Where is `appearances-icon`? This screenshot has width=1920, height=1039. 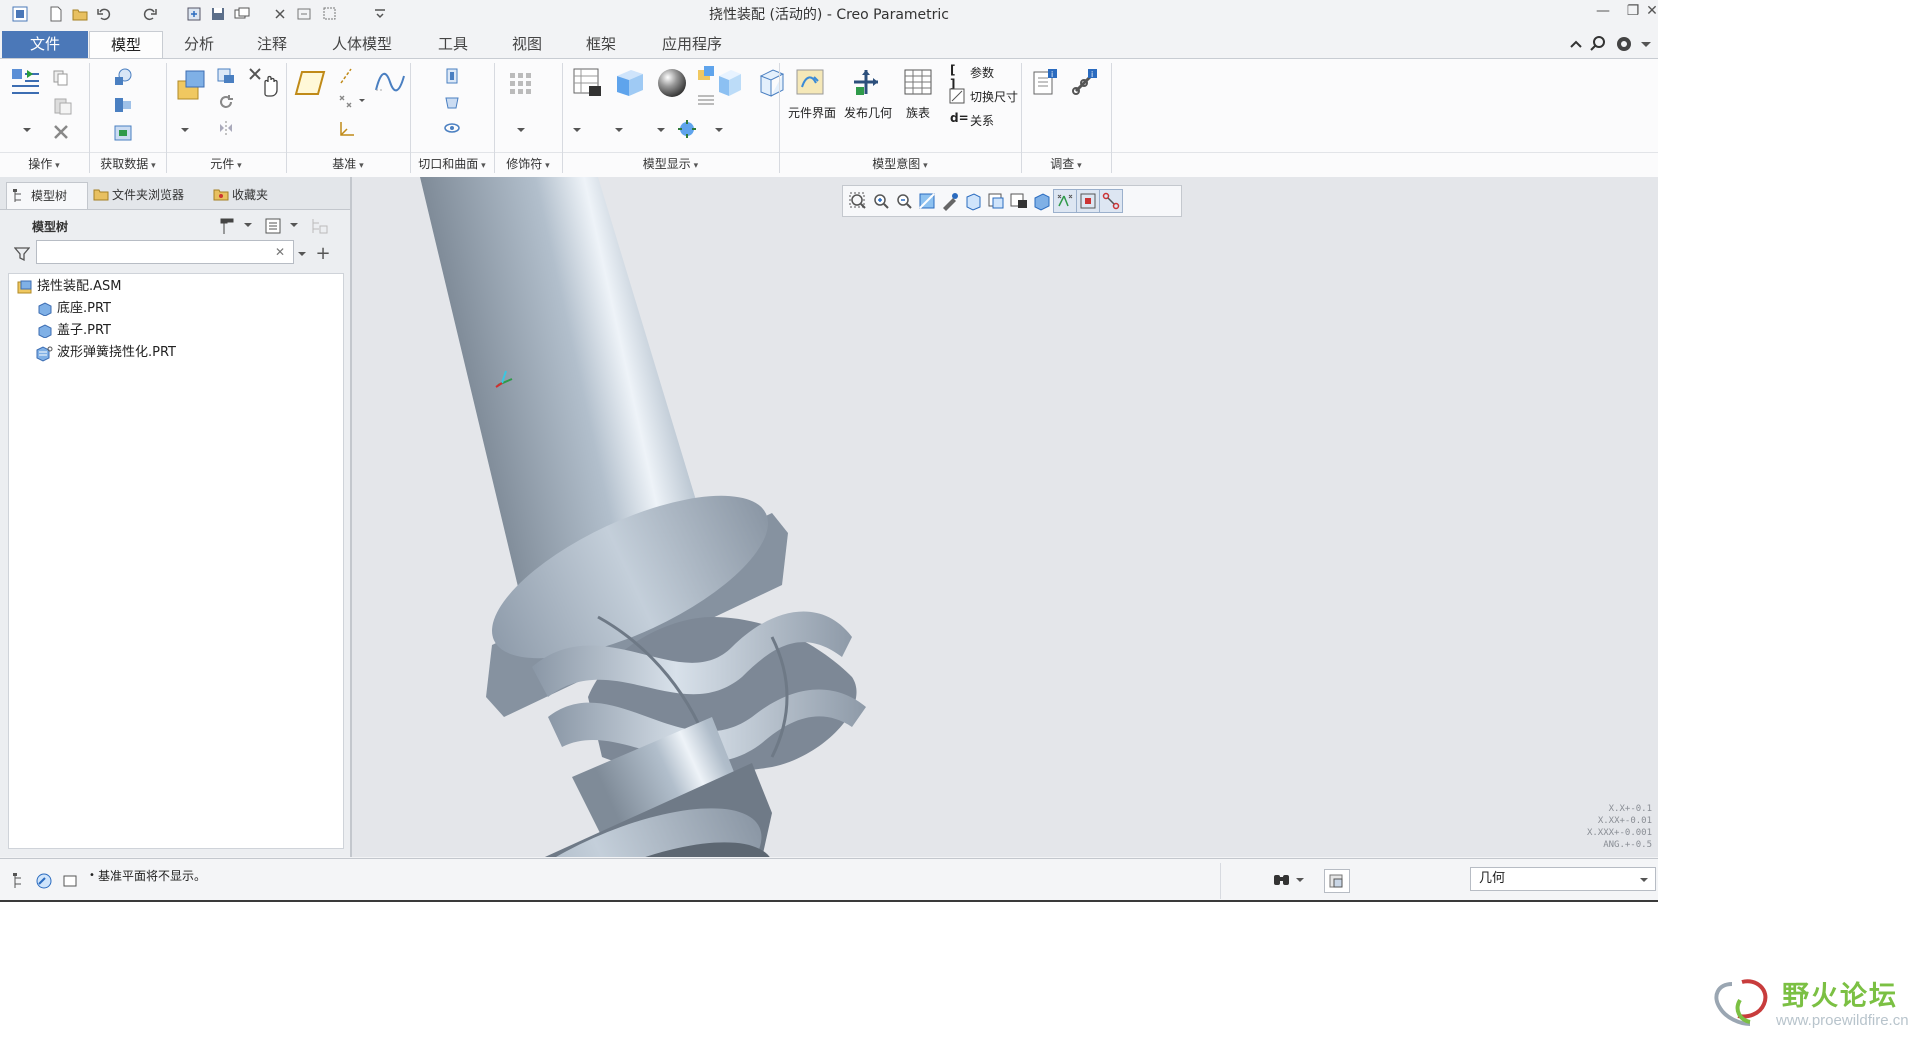
appearances-icon is located at coordinates (672, 83).